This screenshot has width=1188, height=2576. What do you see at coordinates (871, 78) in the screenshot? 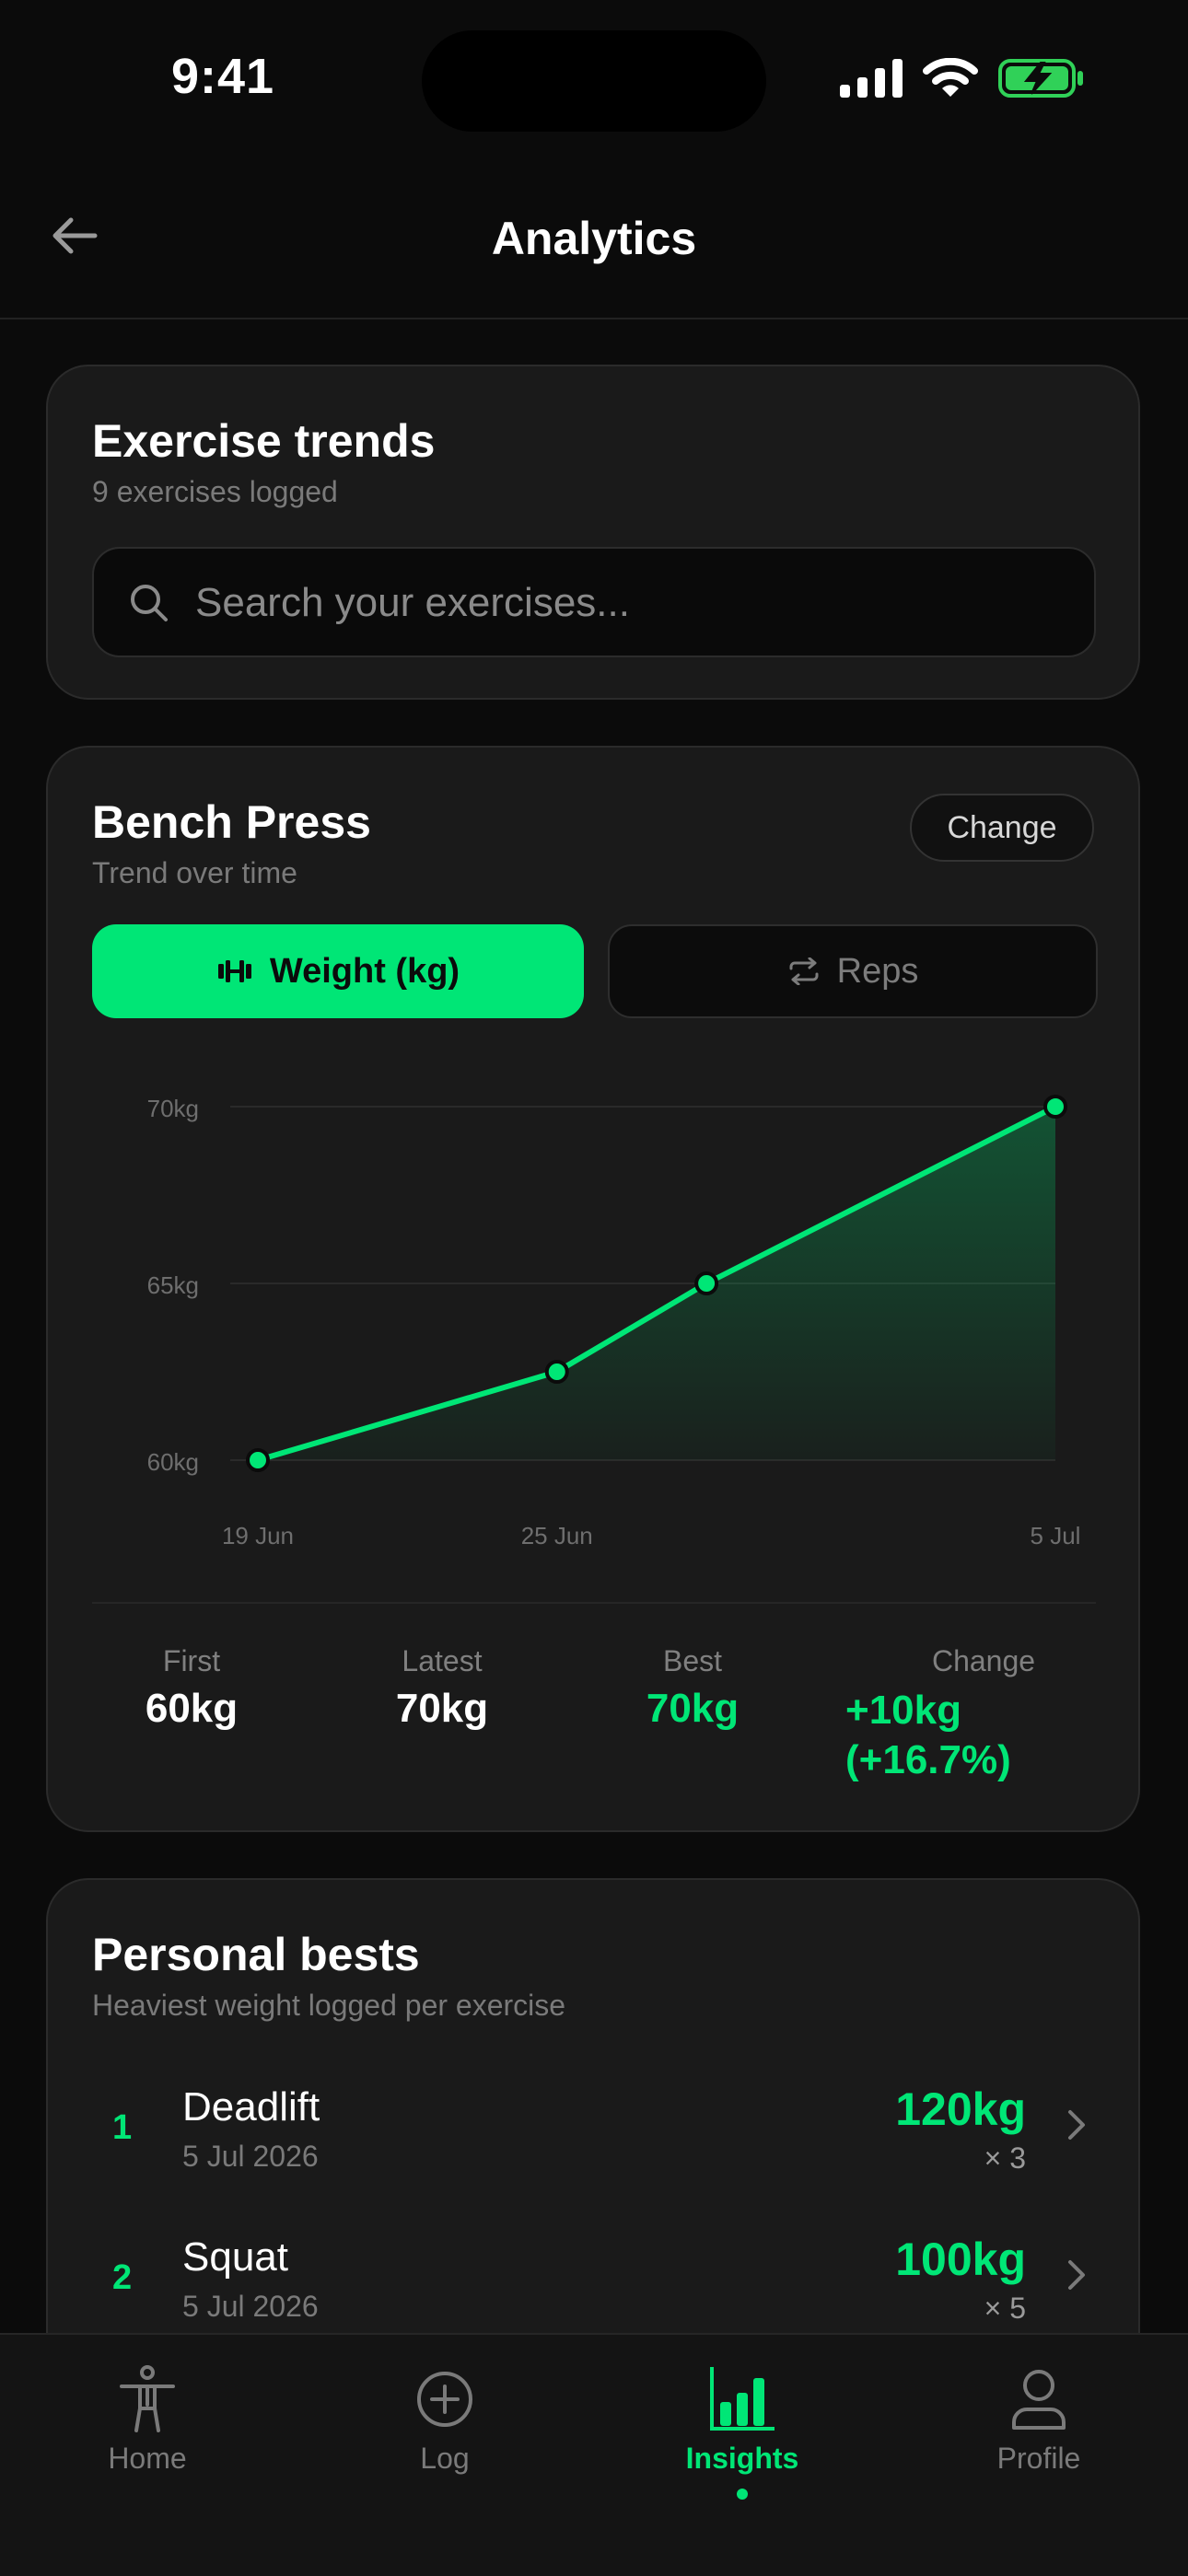
I see `cellular-signal-icon` at bounding box center [871, 78].